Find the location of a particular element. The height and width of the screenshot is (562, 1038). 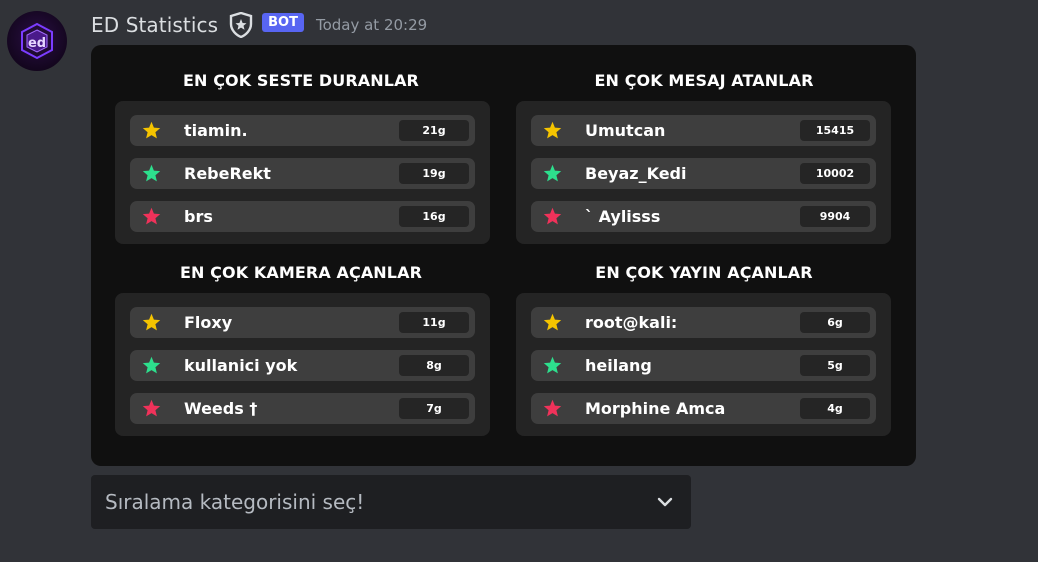

user-name: RebeRekt is located at coordinates (227, 173).